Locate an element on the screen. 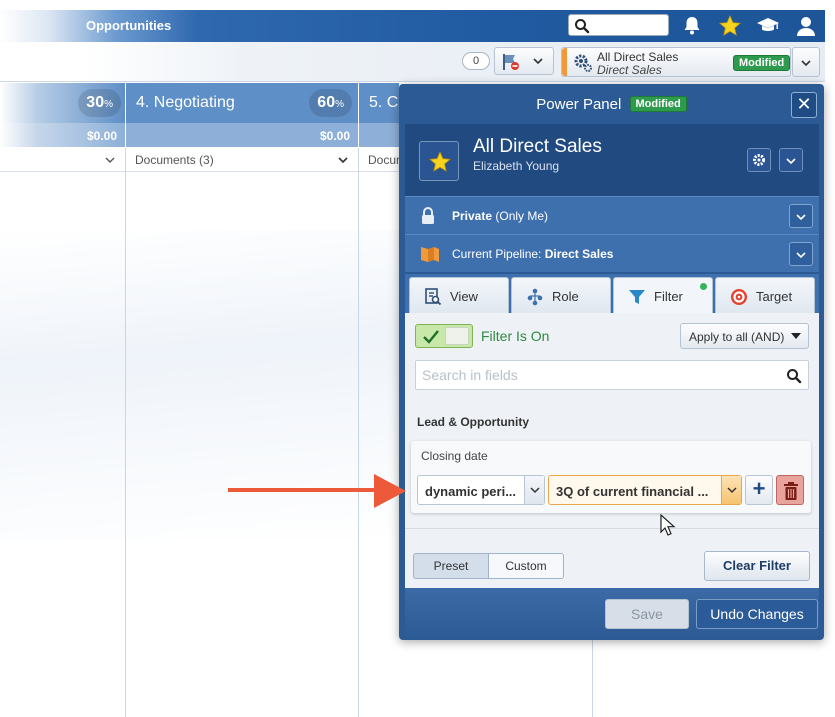  graduation-cap-icon is located at coordinates (768, 26).